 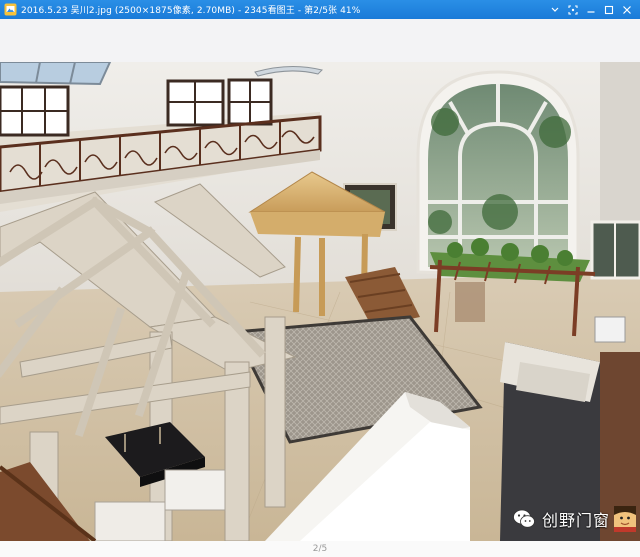 I want to click on maximize-icon, so click(x=609, y=9).